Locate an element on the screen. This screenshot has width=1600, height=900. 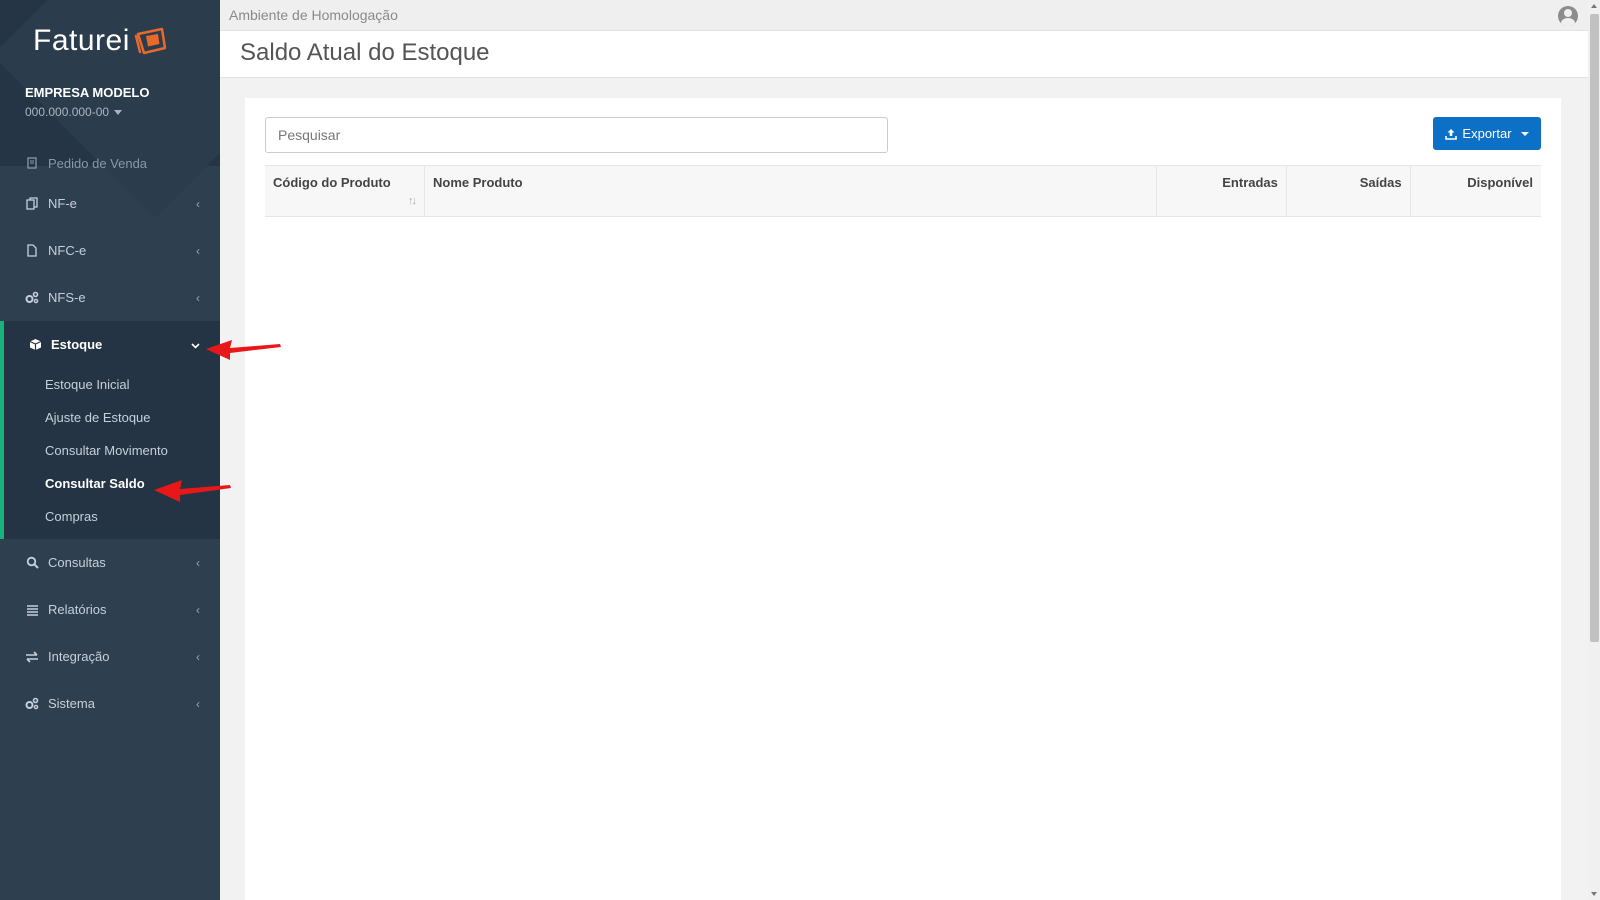
list-icon is located at coordinates (32, 610).